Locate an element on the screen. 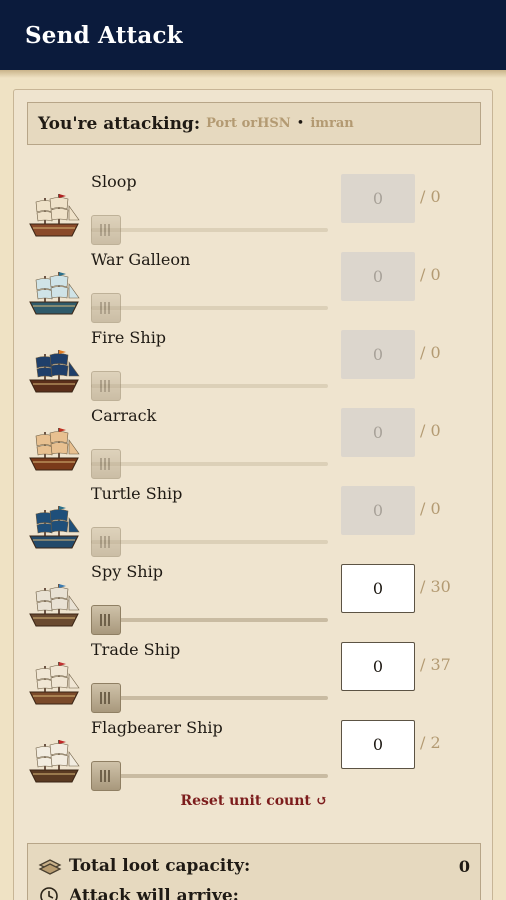  unit-name: Spy Ship is located at coordinates (127, 571).